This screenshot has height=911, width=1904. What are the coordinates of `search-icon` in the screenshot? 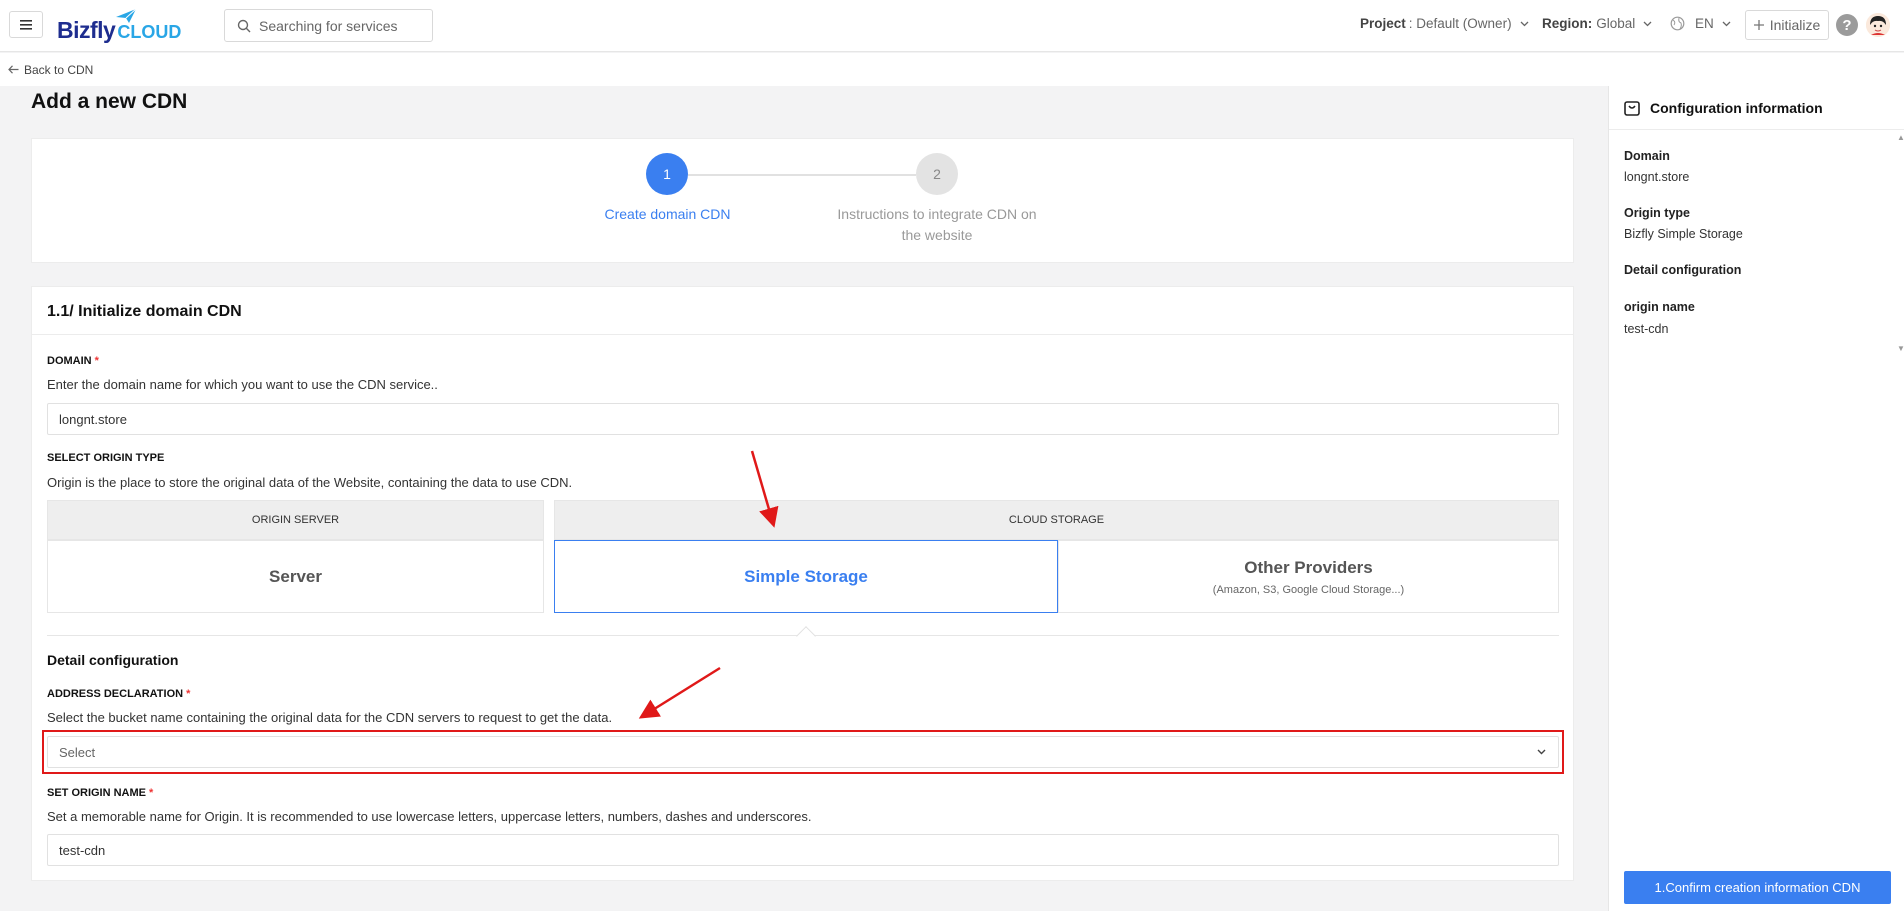 It's located at (244, 25).